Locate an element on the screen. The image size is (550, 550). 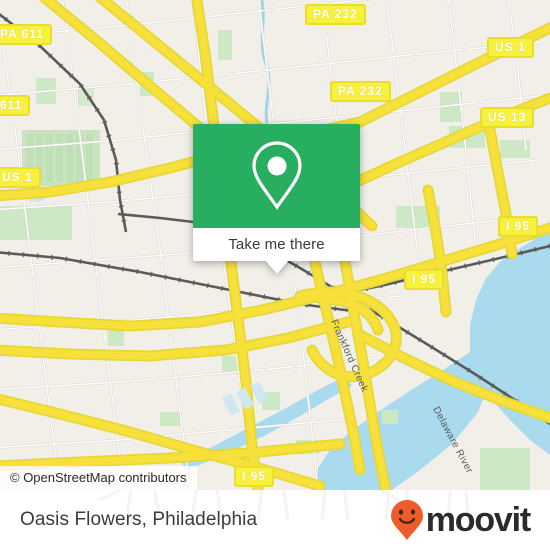
take-me-there-callout: Take me there is located at coordinates (276, 199).